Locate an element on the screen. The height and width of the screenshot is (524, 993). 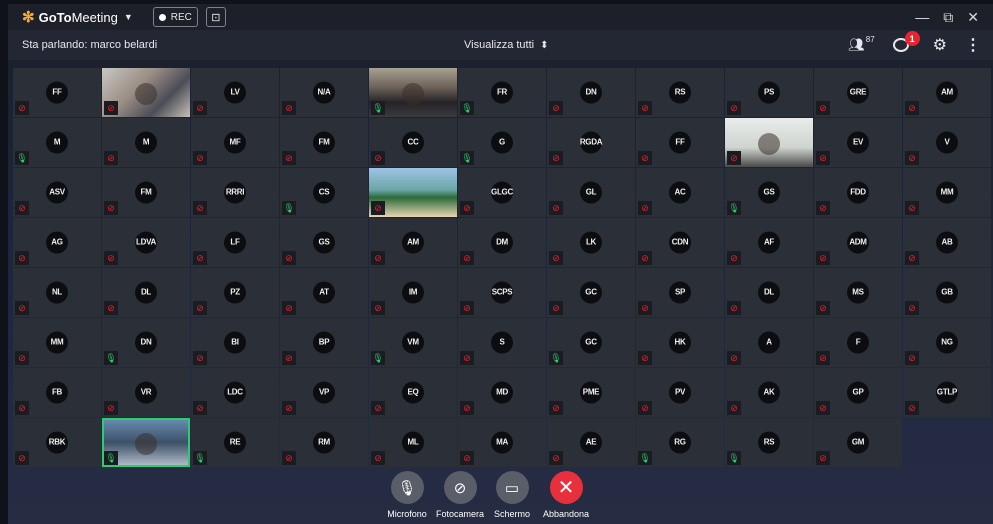
screen-share-control: ▭ Schermo is located at coordinates (512, 495).